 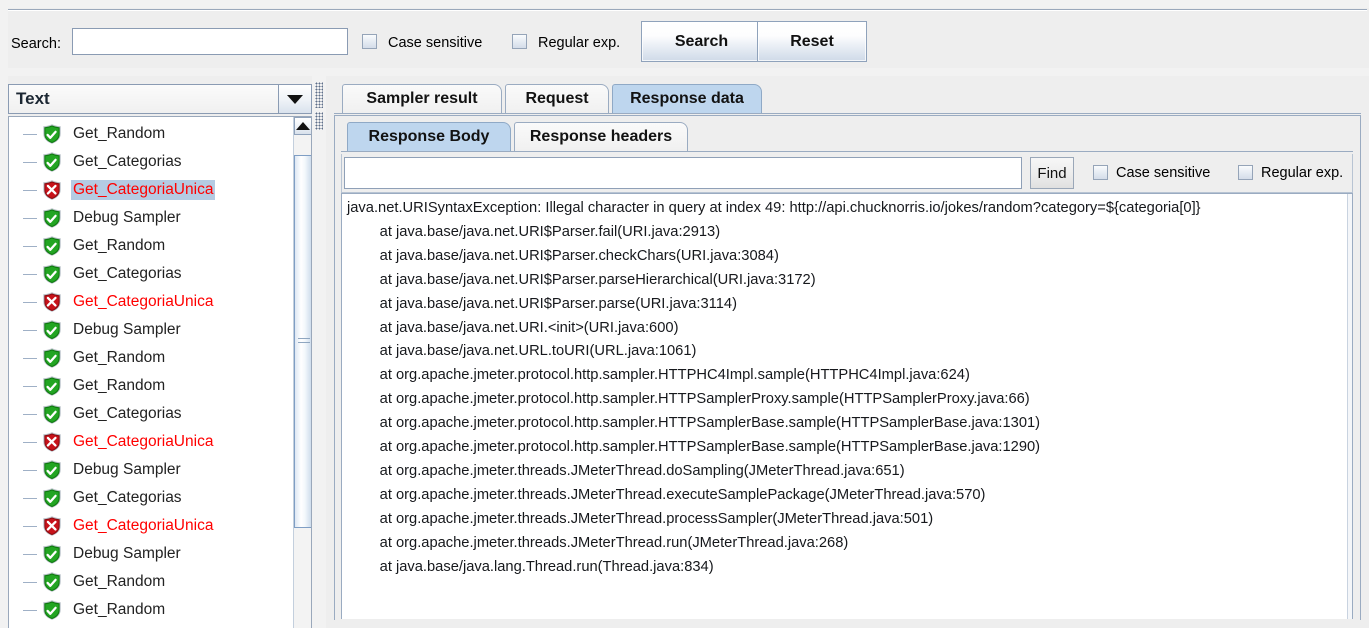 I want to click on scrollbar-track, so click(x=302, y=381).